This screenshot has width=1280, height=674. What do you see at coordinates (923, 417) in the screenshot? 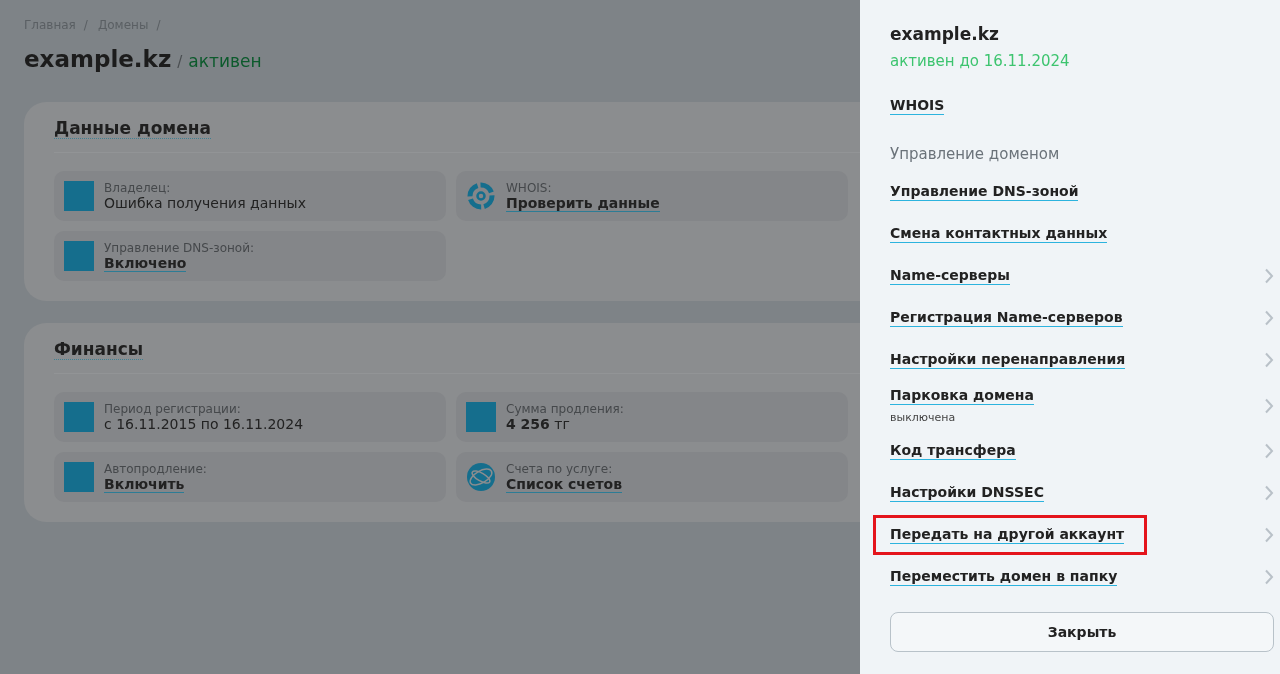
I see `menu-item-note: выключена` at bounding box center [923, 417].